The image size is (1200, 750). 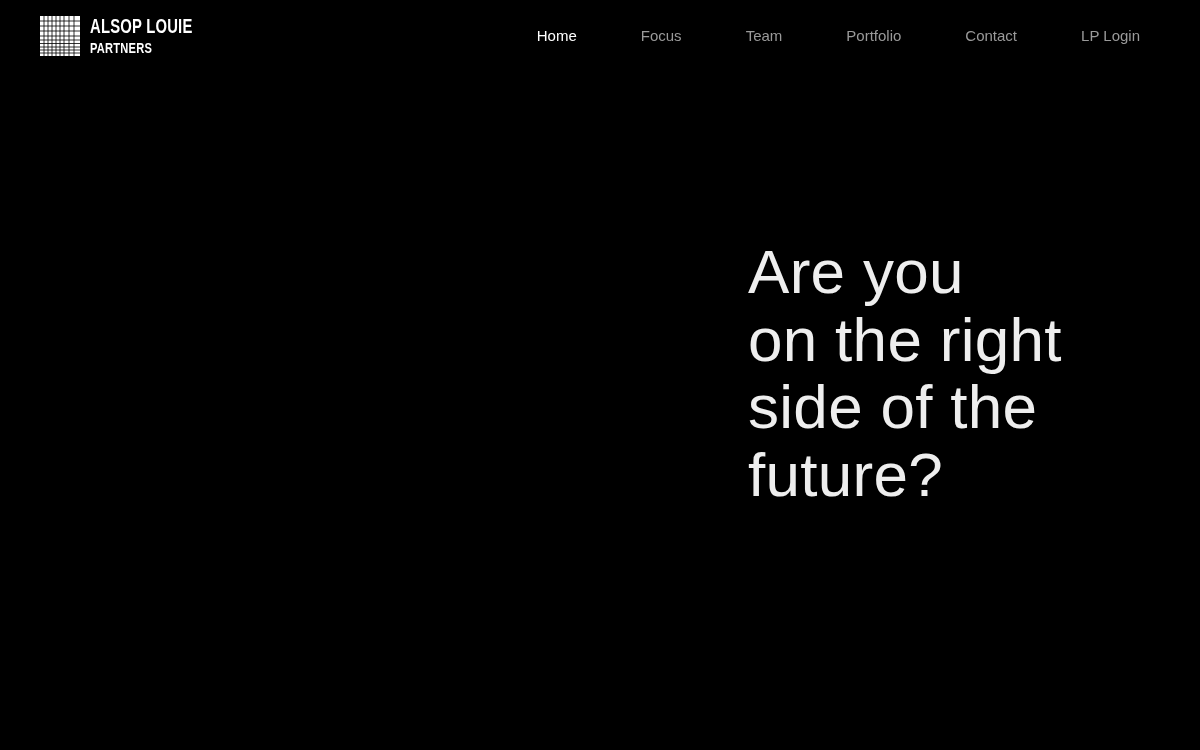 I want to click on grid-logo-icon, so click(x=60, y=36).